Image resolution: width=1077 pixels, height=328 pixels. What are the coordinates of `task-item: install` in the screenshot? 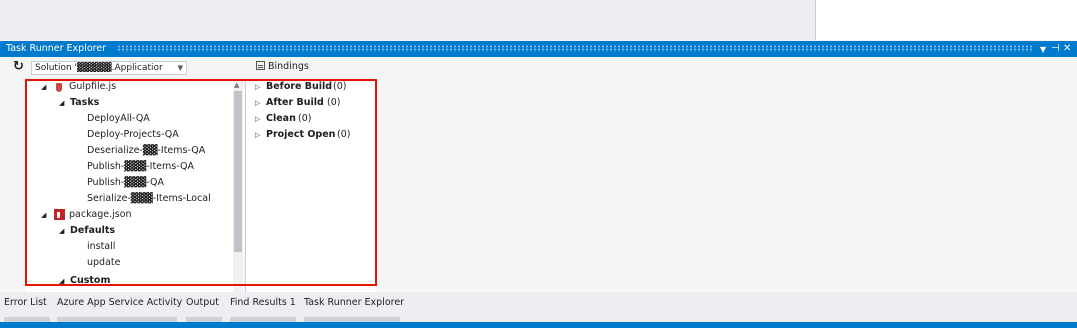 It's located at (101, 247).